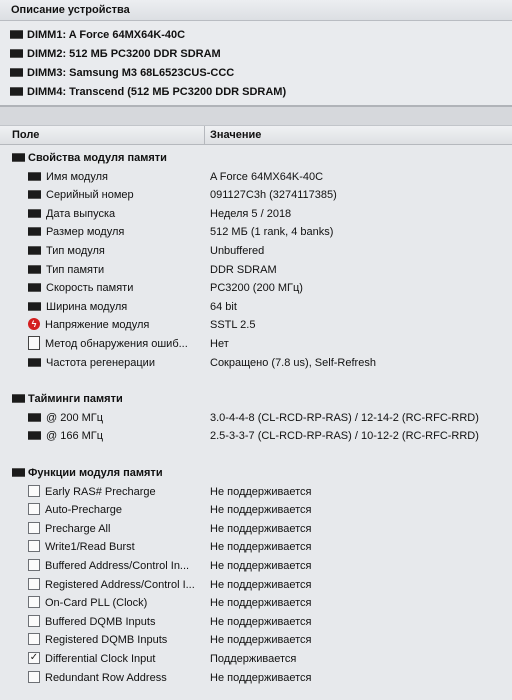 The image size is (512, 700). I want to click on table-row: Early RAS# Precharge Не поддерживается, so click(256, 492).